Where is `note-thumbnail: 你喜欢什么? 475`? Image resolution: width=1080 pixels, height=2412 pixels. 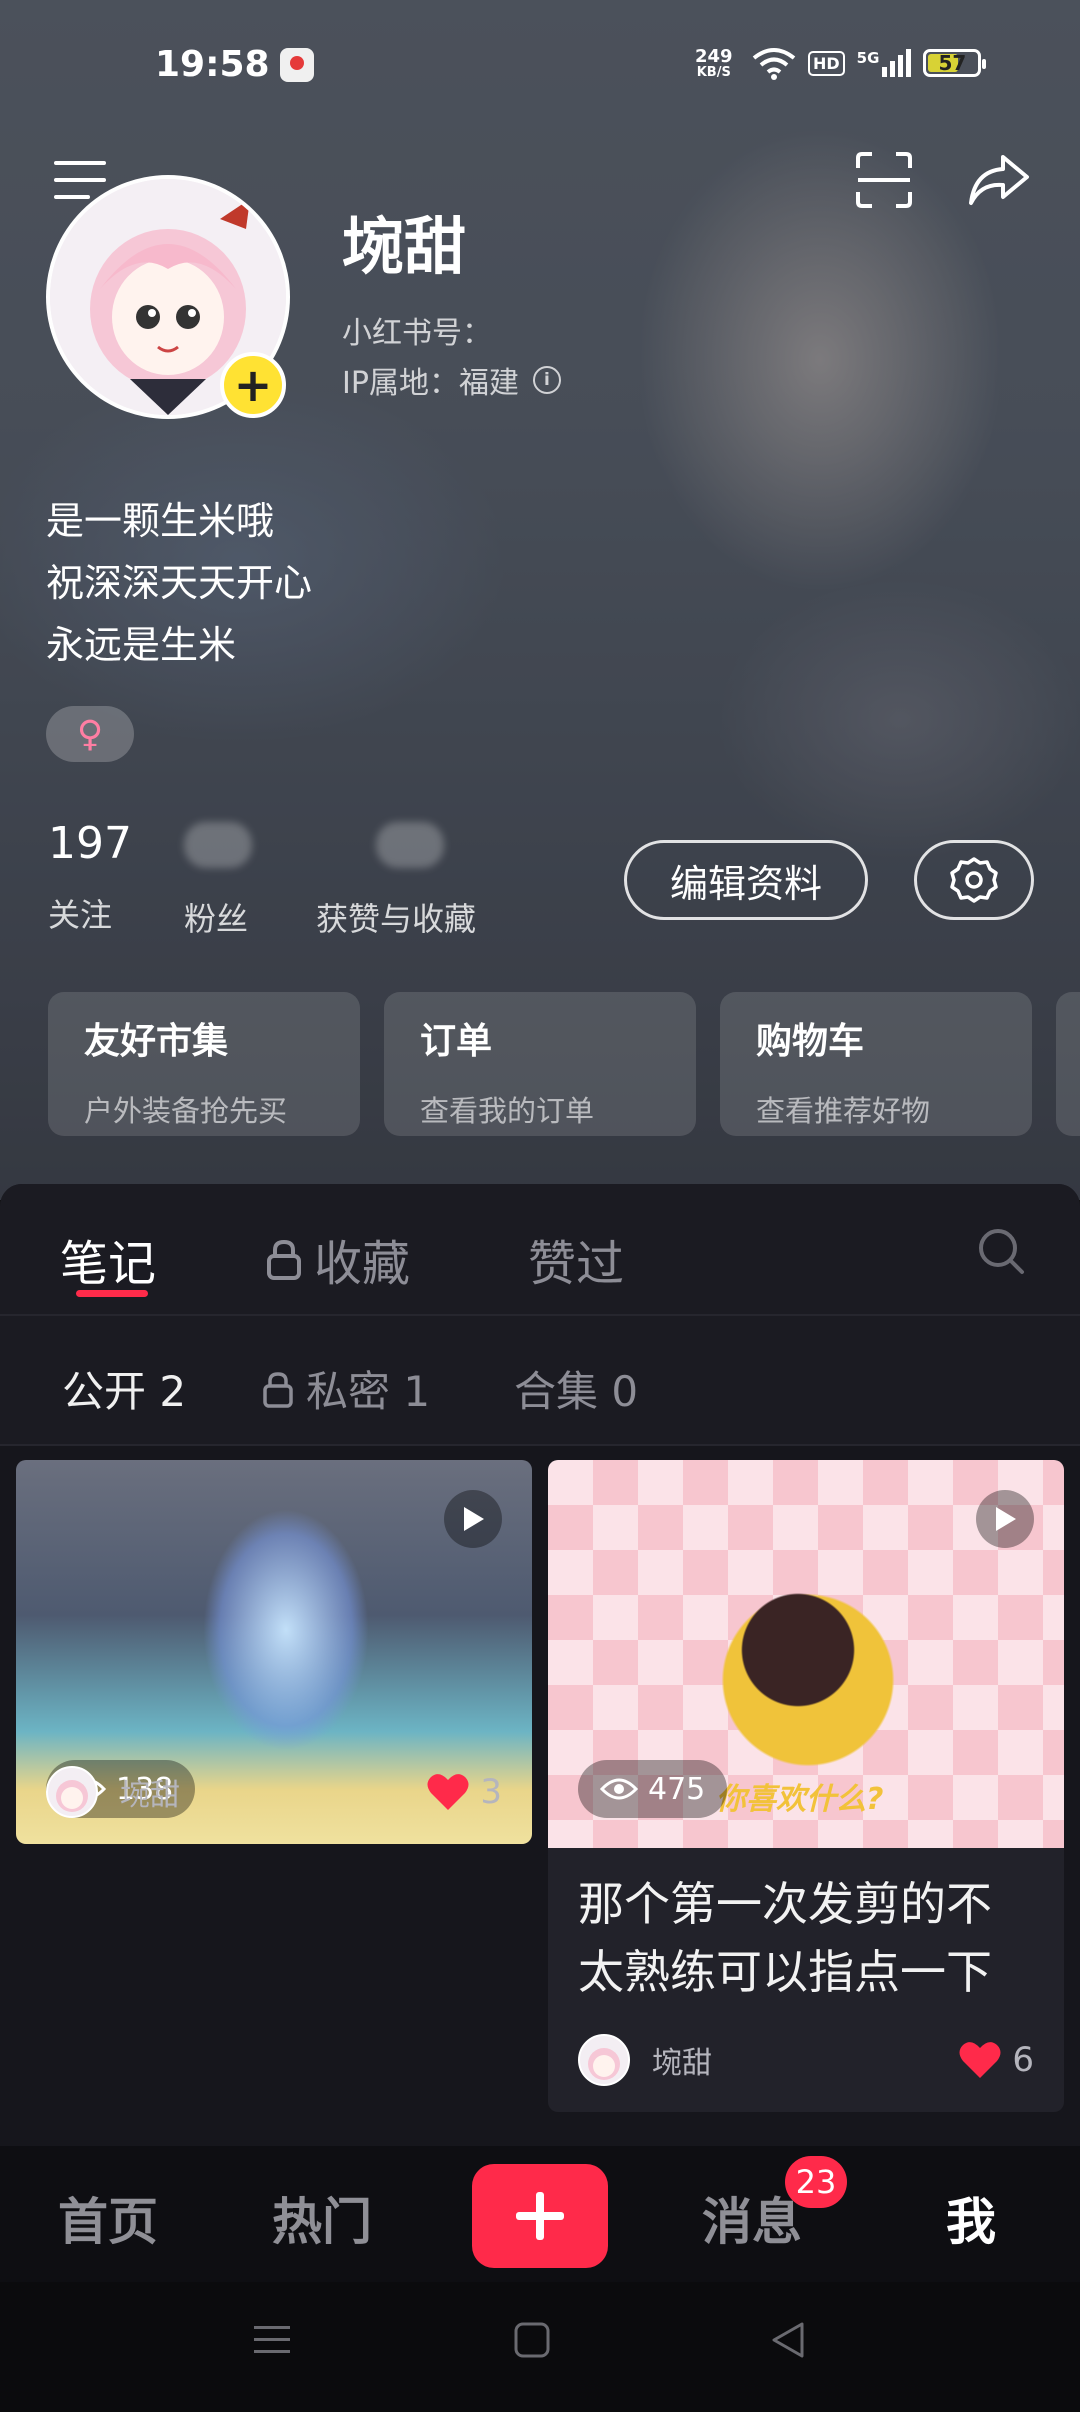 note-thumbnail: 你喜欢什么? 475 is located at coordinates (806, 1654).